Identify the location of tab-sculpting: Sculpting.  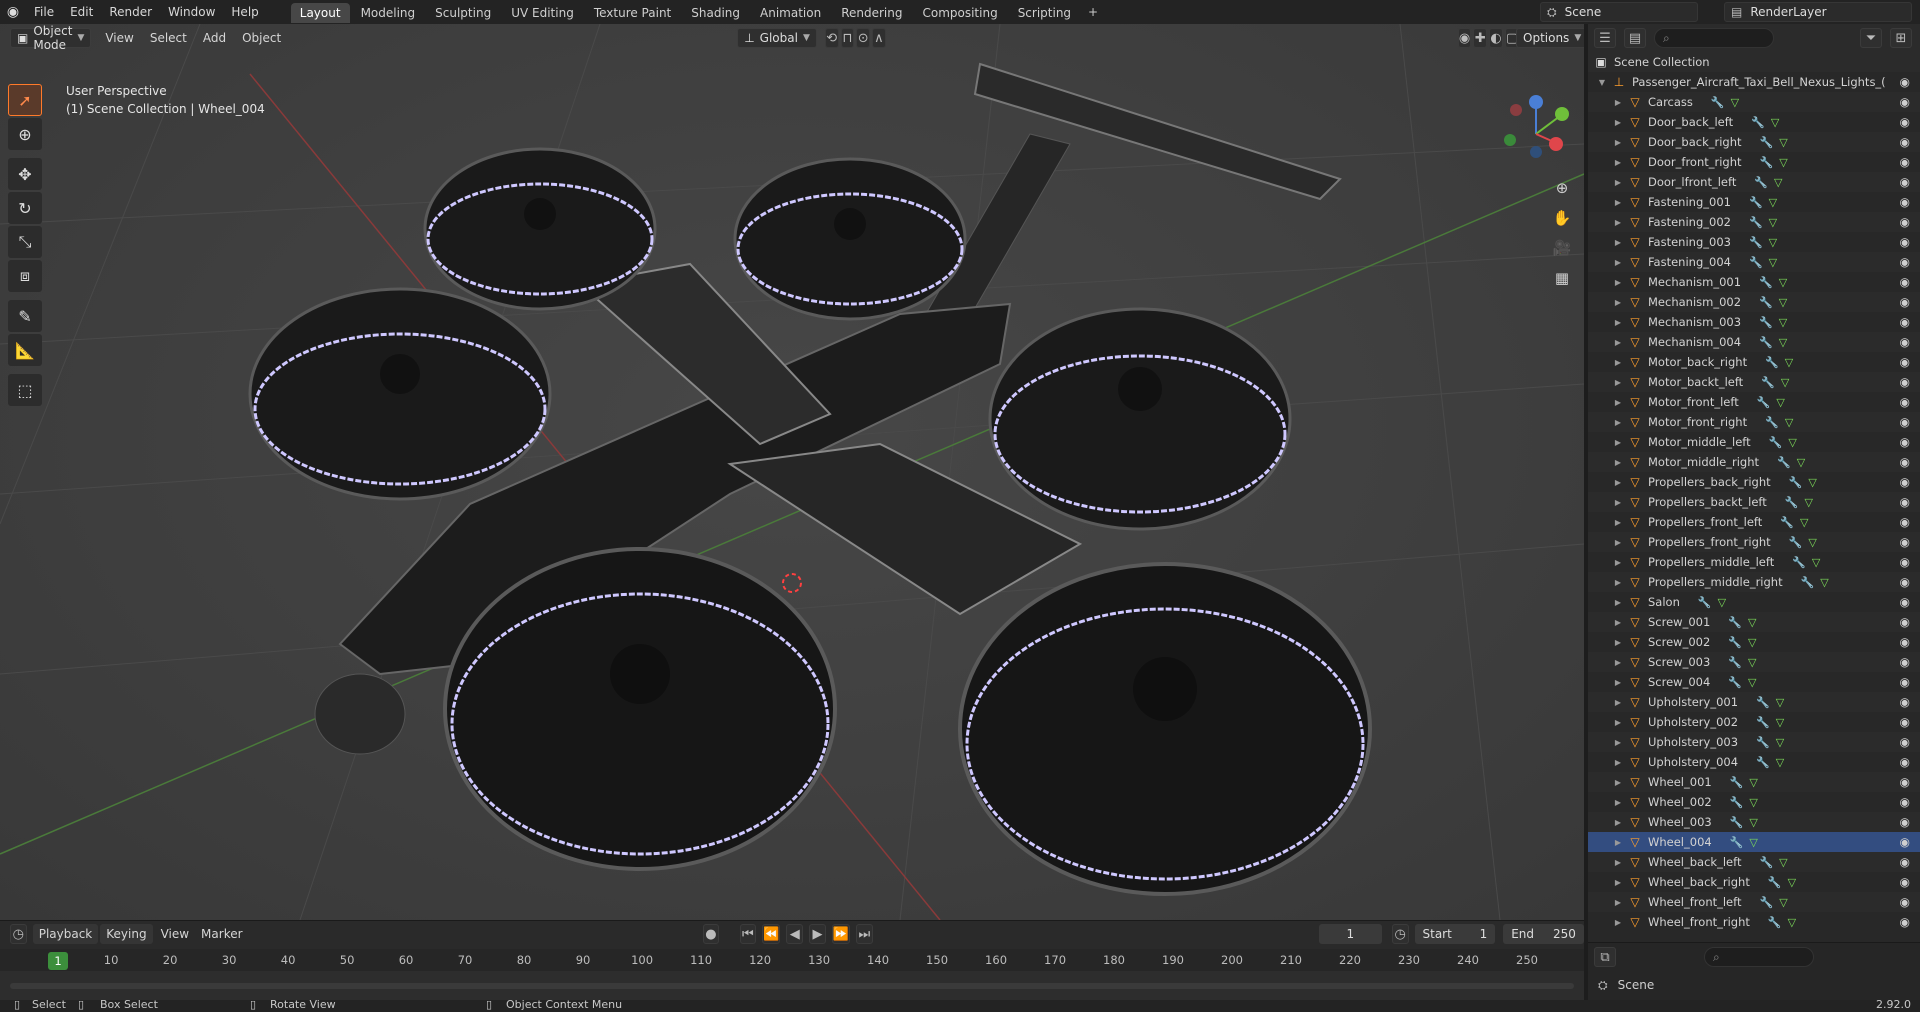
(463, 13).